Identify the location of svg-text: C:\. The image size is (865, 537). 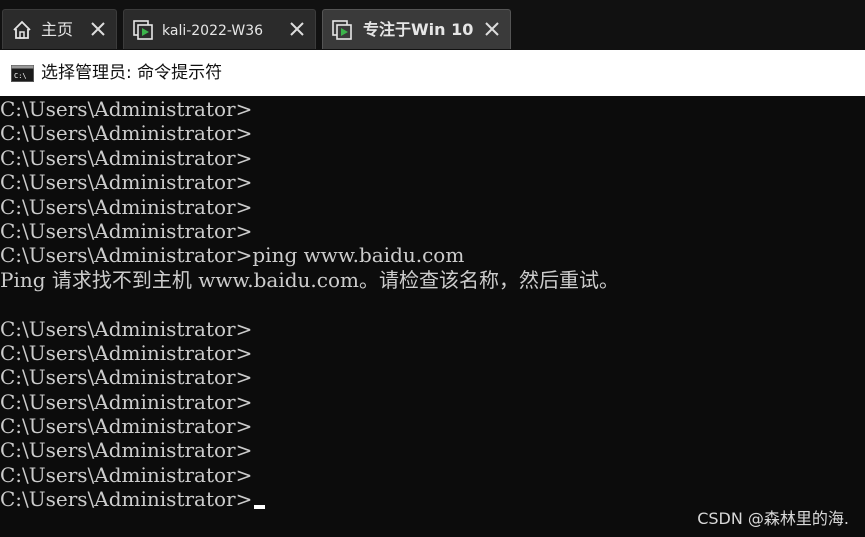
(20, 76).